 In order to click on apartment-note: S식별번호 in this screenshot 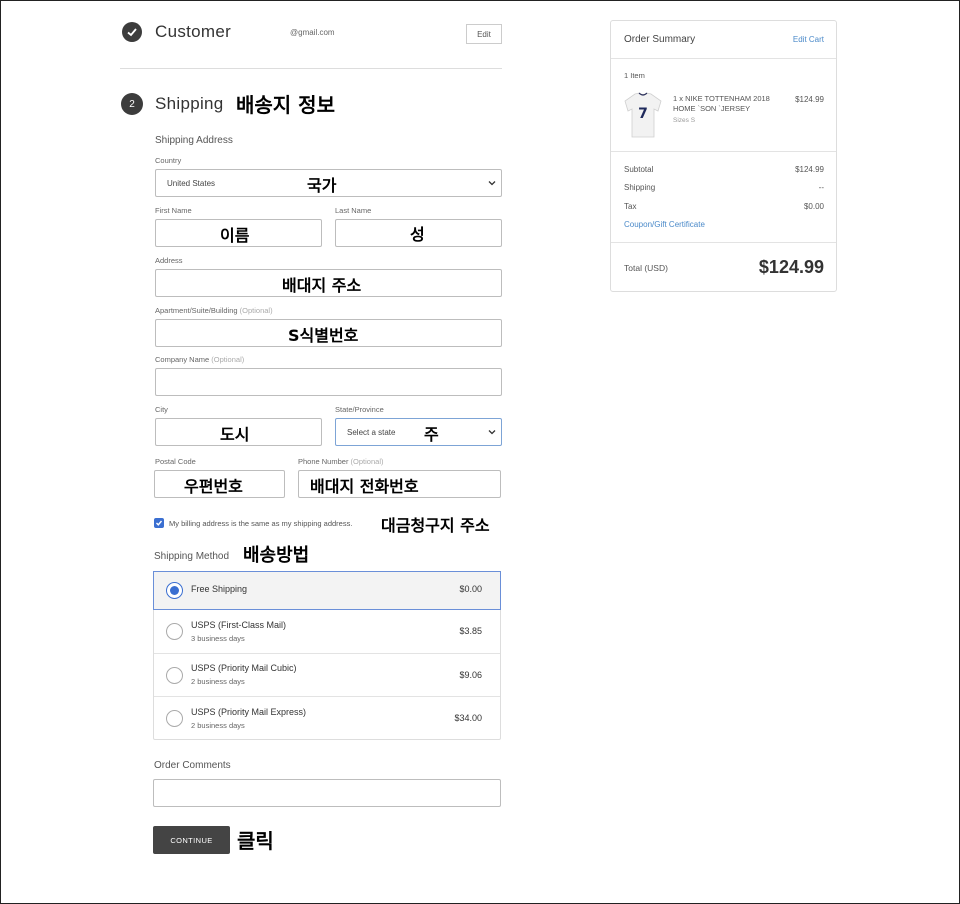, I will do `click(323, 335)`.